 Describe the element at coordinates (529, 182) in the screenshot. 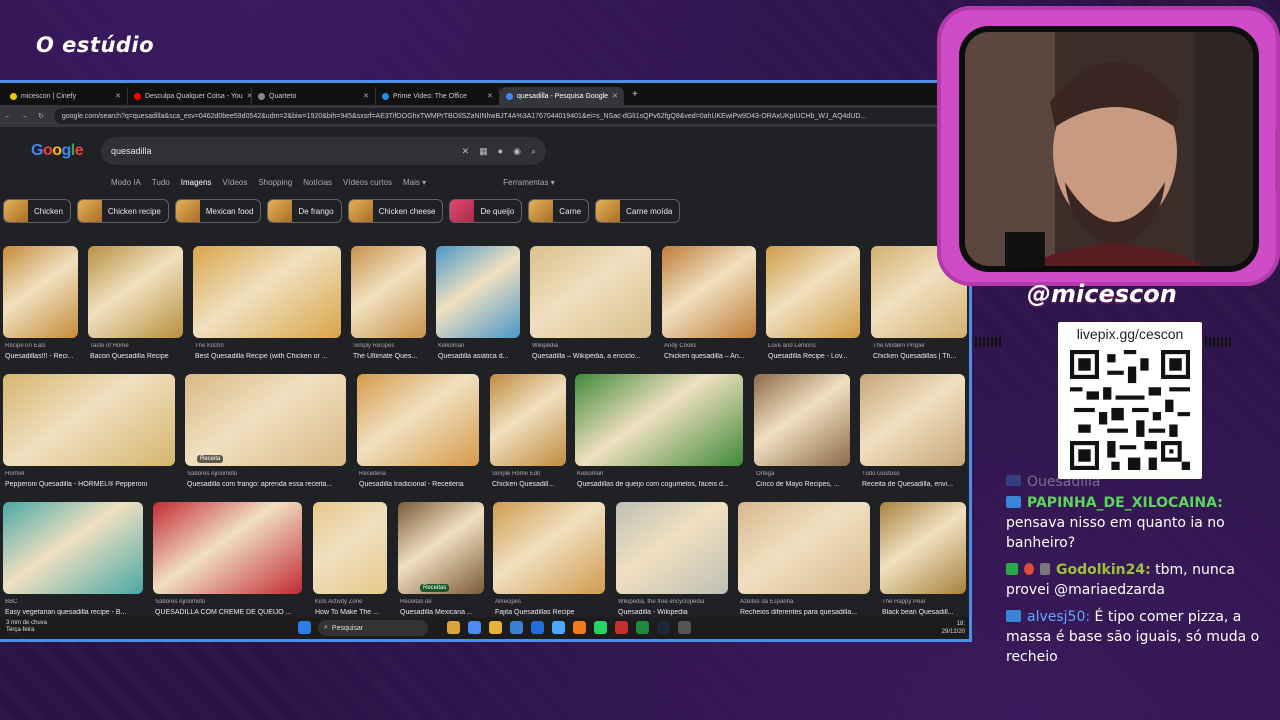

I see `tools-button: Ferramentas ▾` at that location.